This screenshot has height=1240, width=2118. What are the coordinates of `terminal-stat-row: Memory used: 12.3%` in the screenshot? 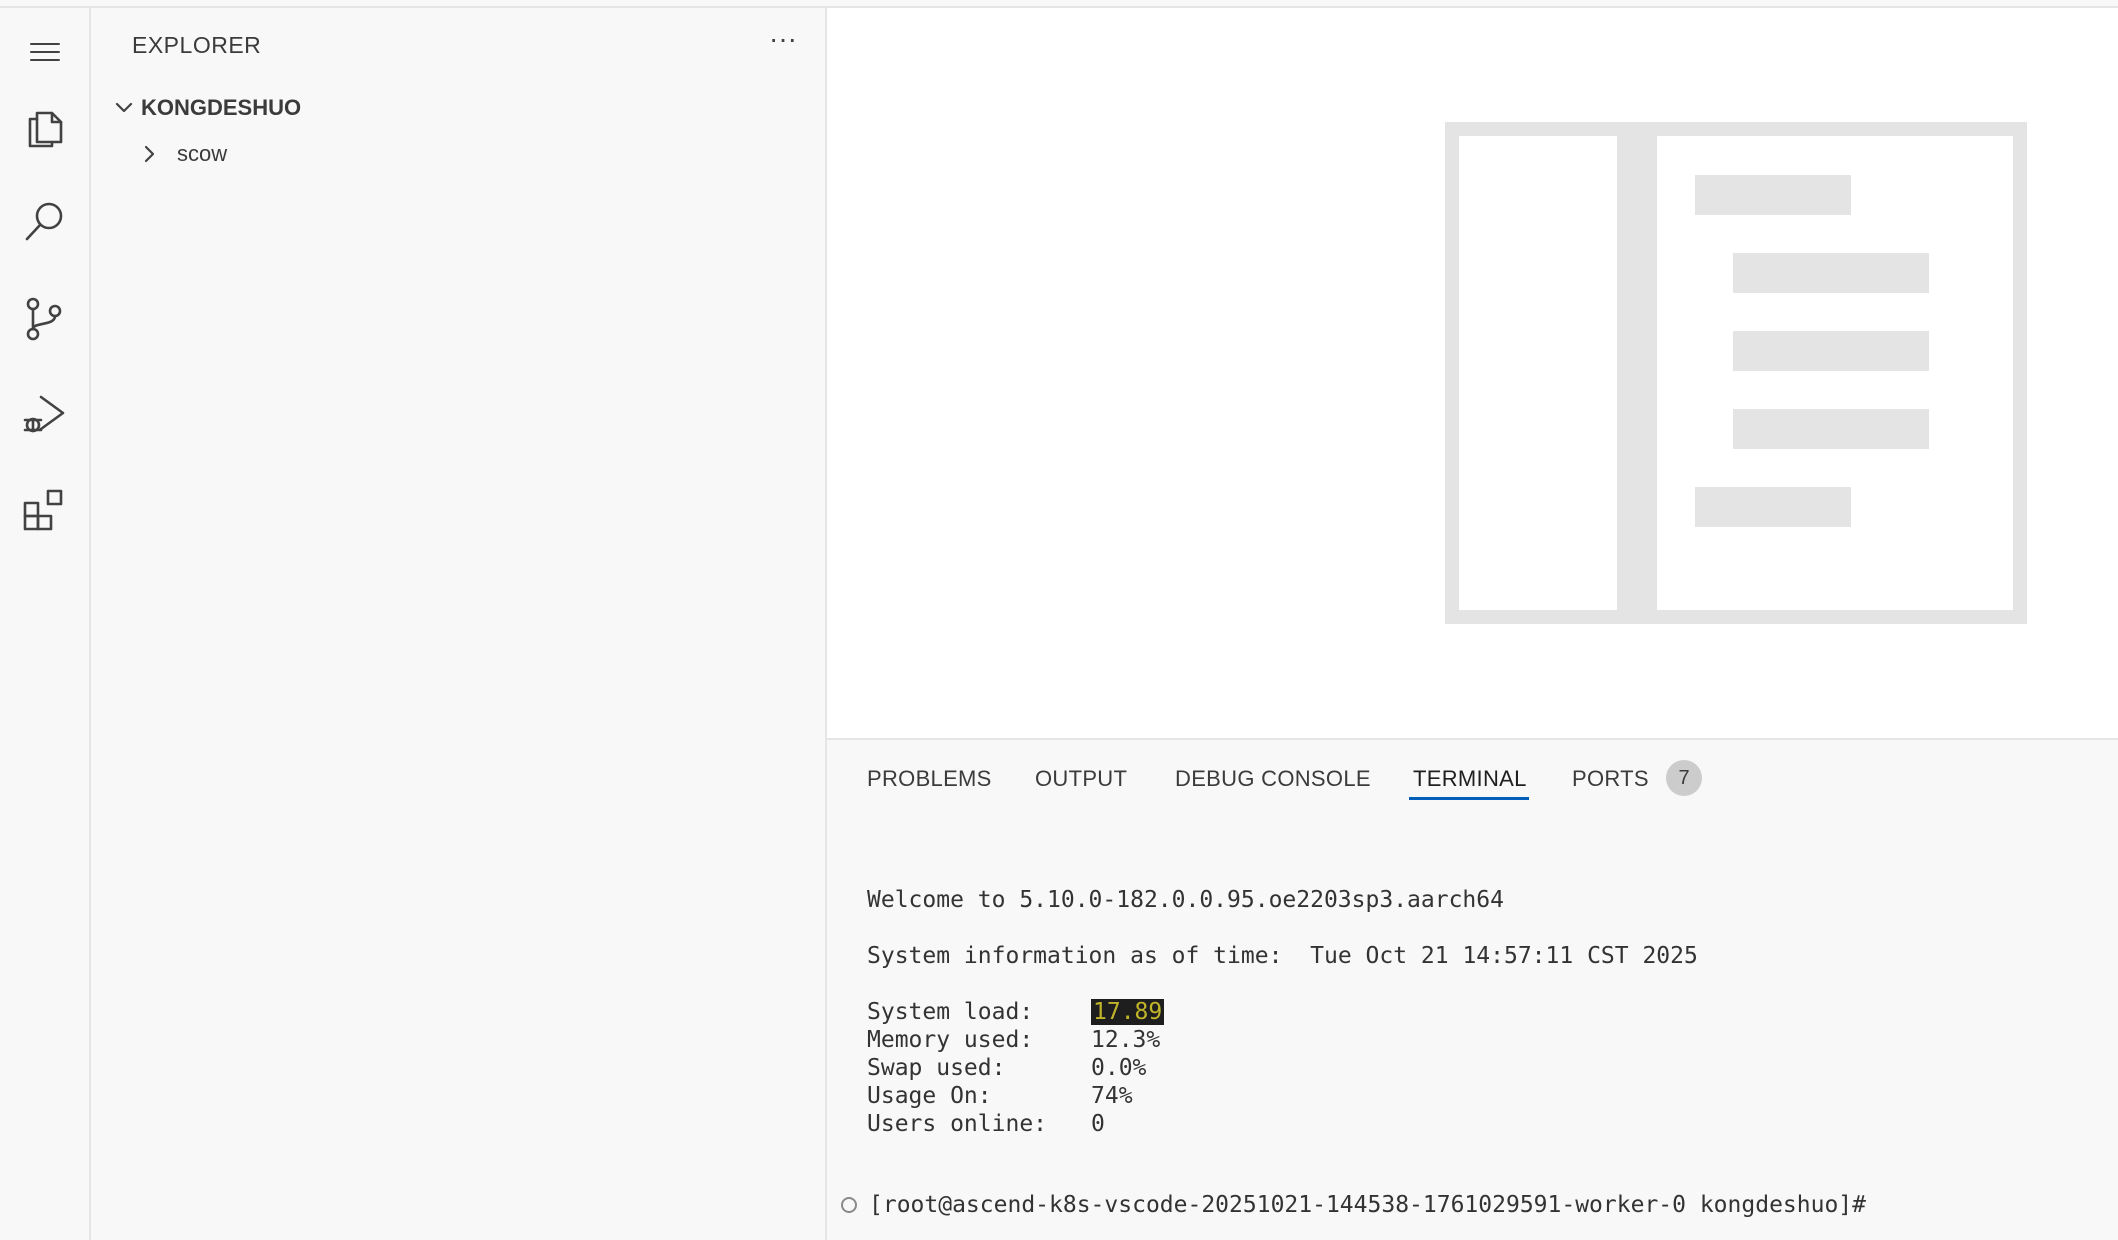 It's located at (1013, 1040).